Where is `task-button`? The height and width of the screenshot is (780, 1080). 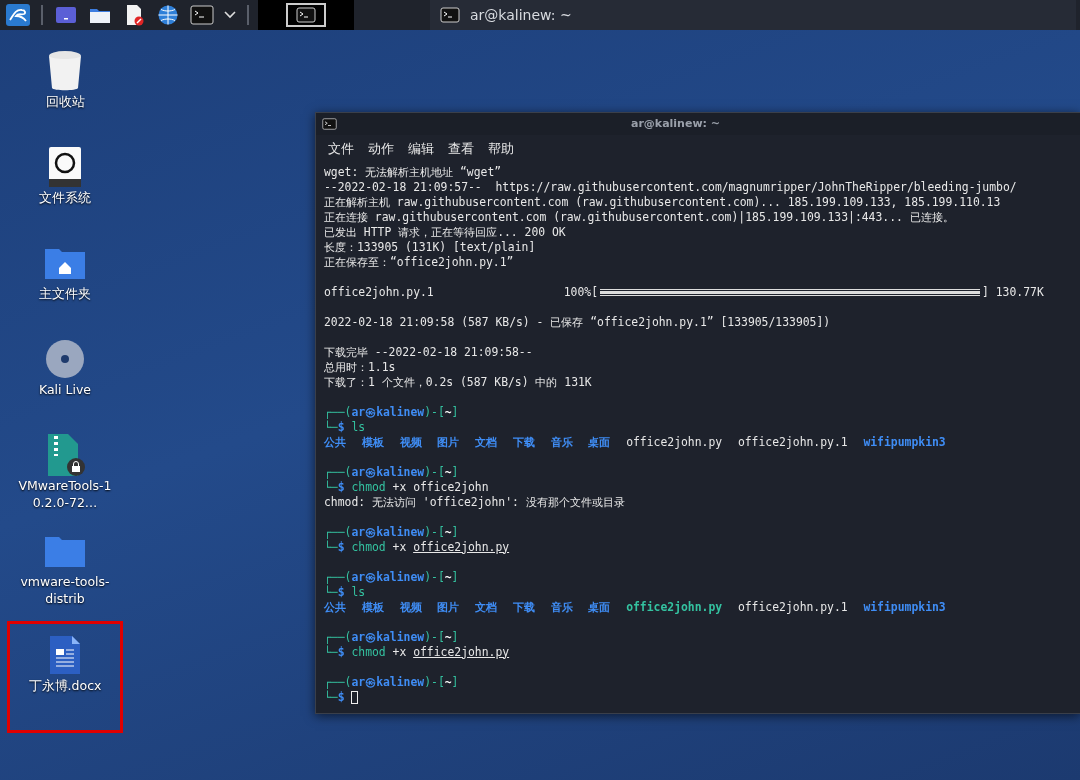
task-button is located at coordinates (306, 15).